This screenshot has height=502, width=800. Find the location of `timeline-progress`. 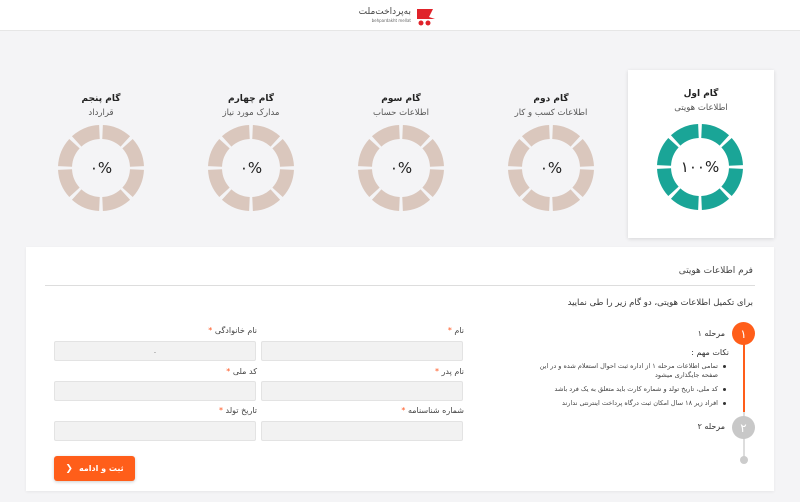

timeline-progress is located at coordinates (744, 376).